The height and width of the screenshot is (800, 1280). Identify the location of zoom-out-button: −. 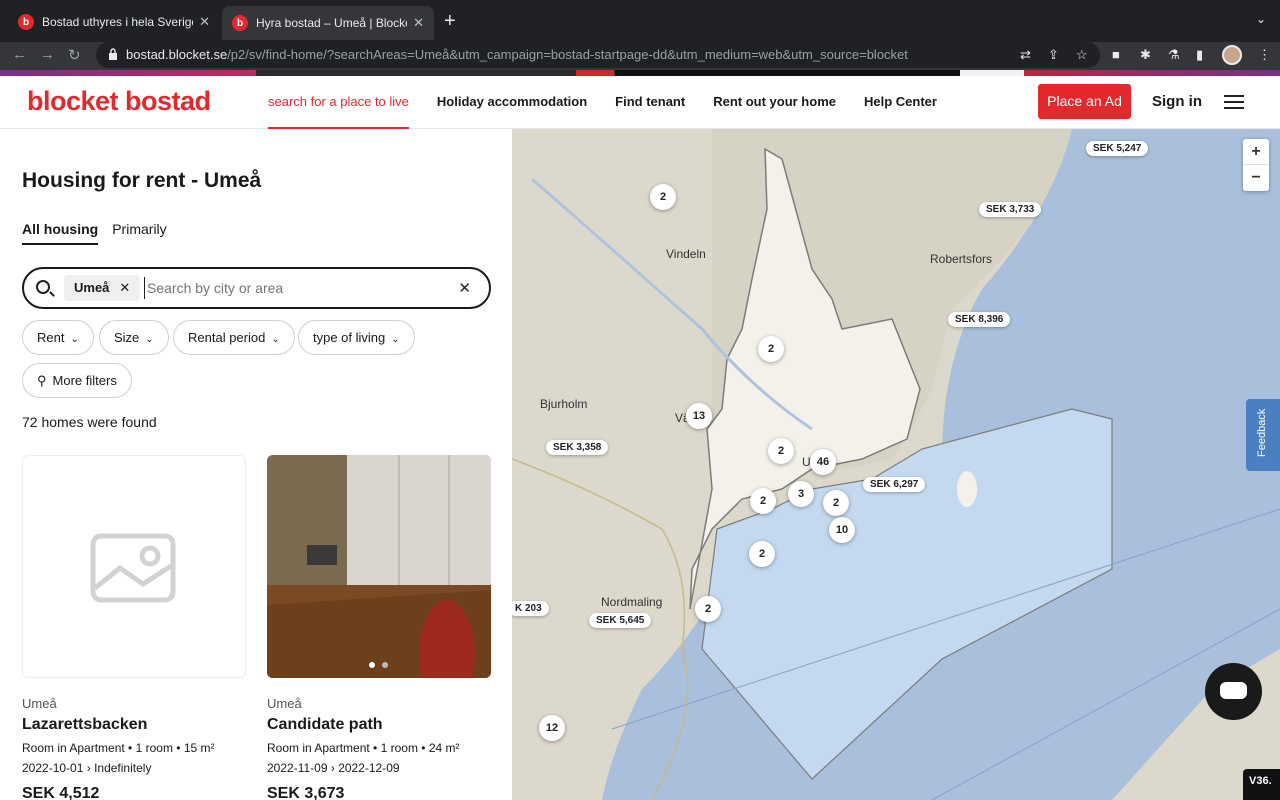
(1256, 178).